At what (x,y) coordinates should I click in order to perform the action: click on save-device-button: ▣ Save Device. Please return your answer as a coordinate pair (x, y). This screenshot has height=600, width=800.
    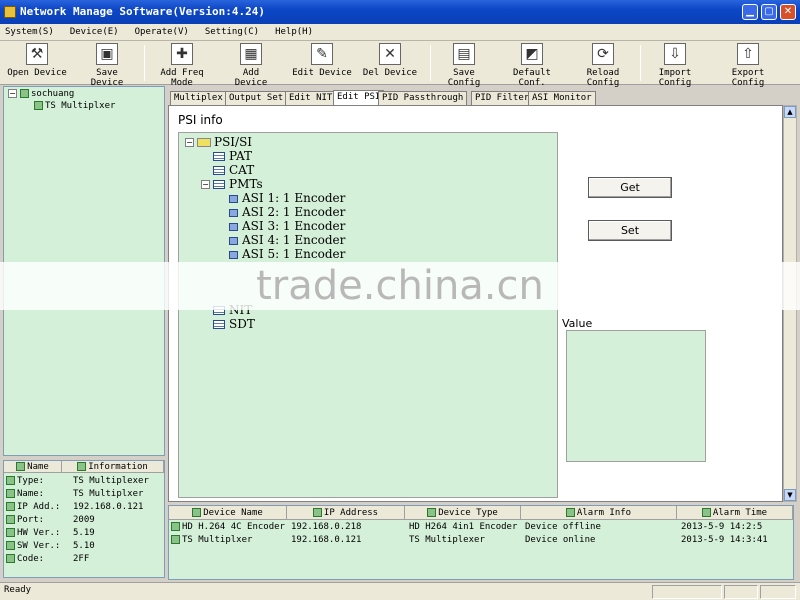
    Looking at the image, I should click on (107, 65).